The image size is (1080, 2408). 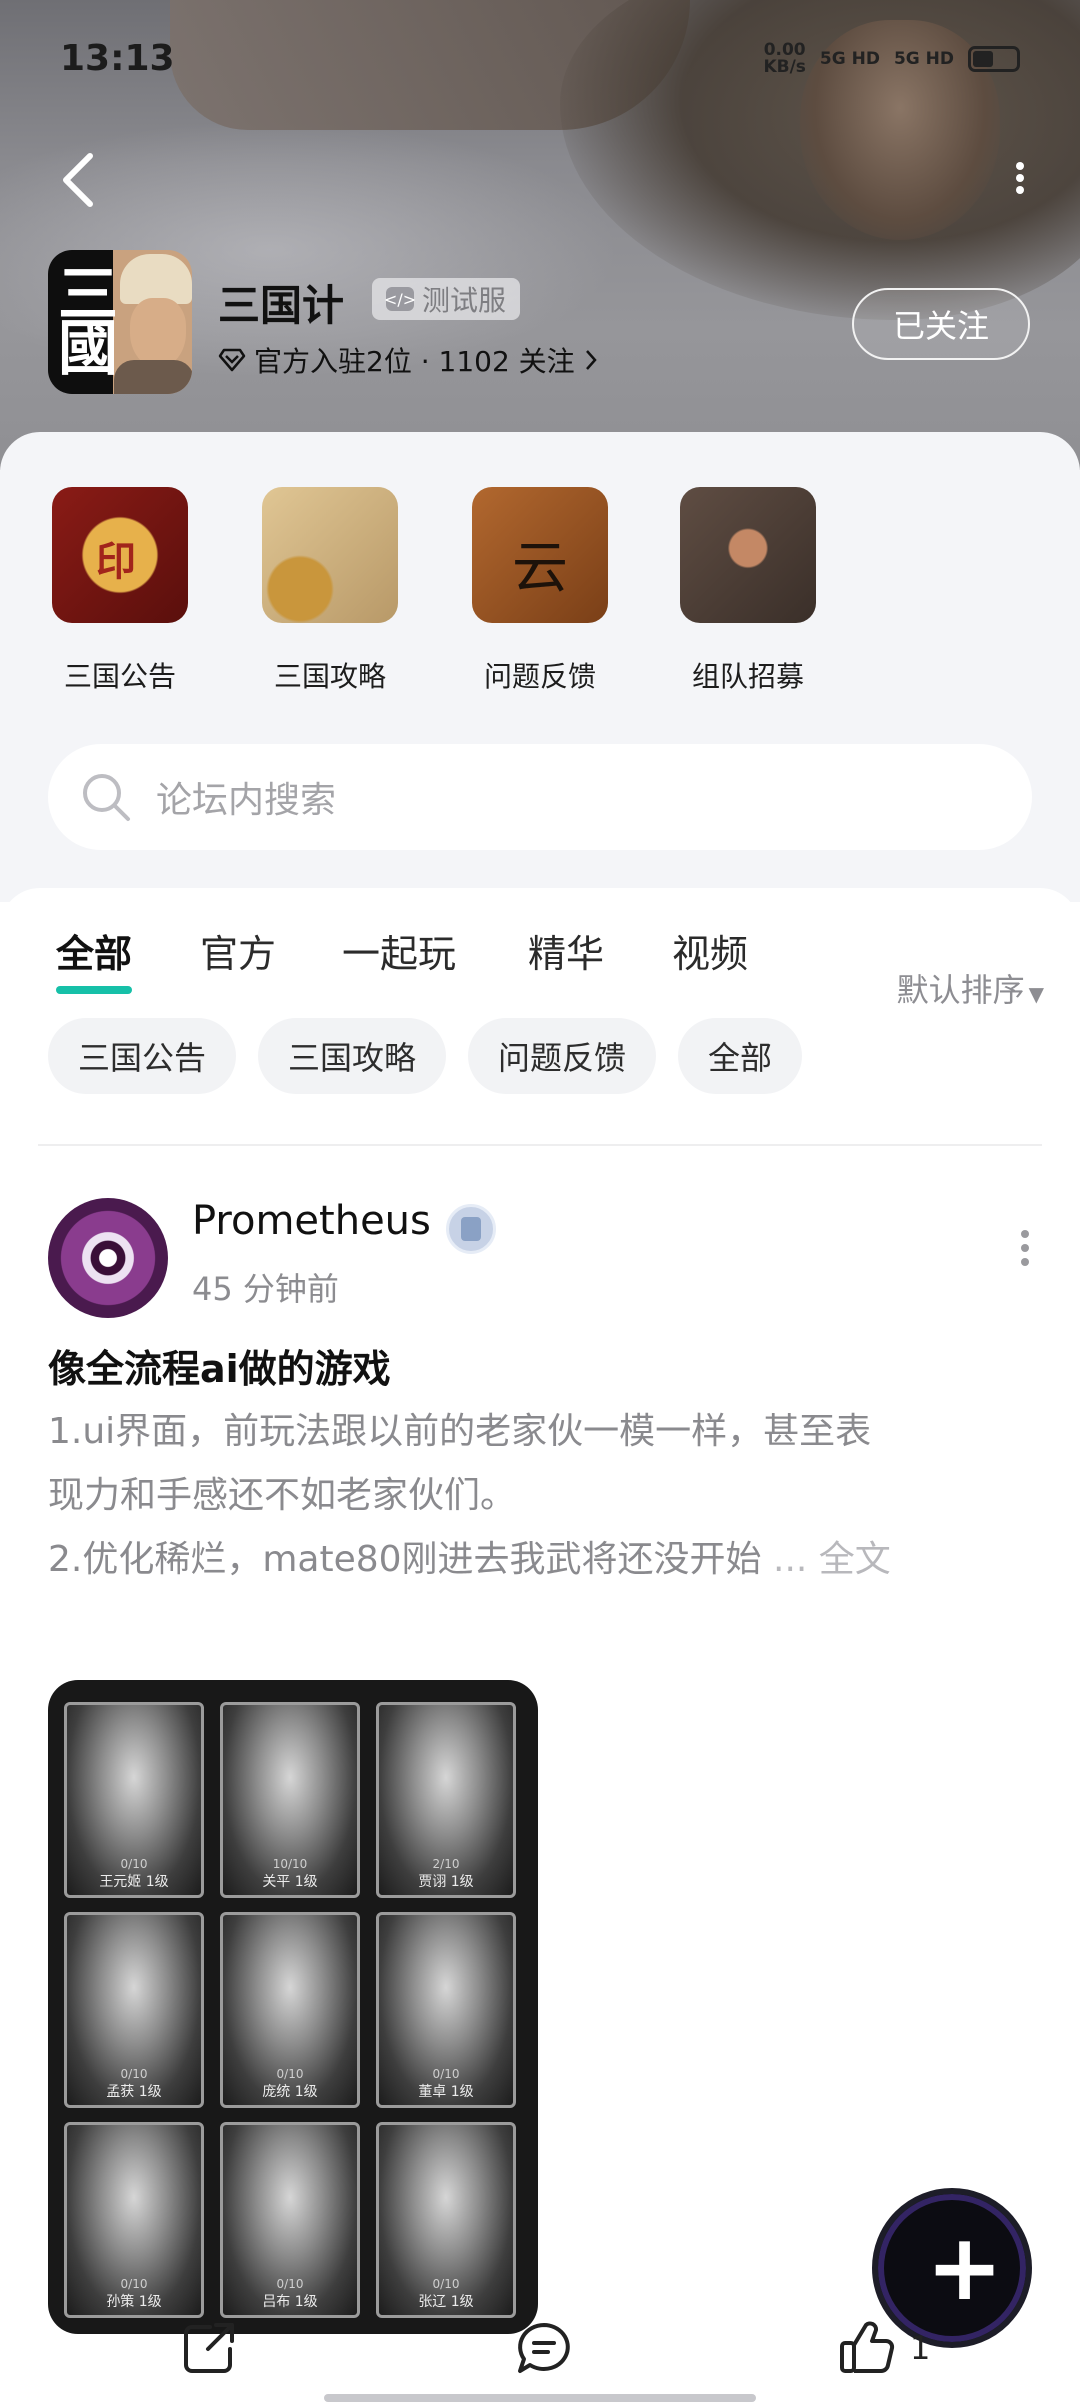 What do you see at coordinates (748, 555) in the screenshot?
I see `crossed-weapons-icon` at bounding box center [748, 555].